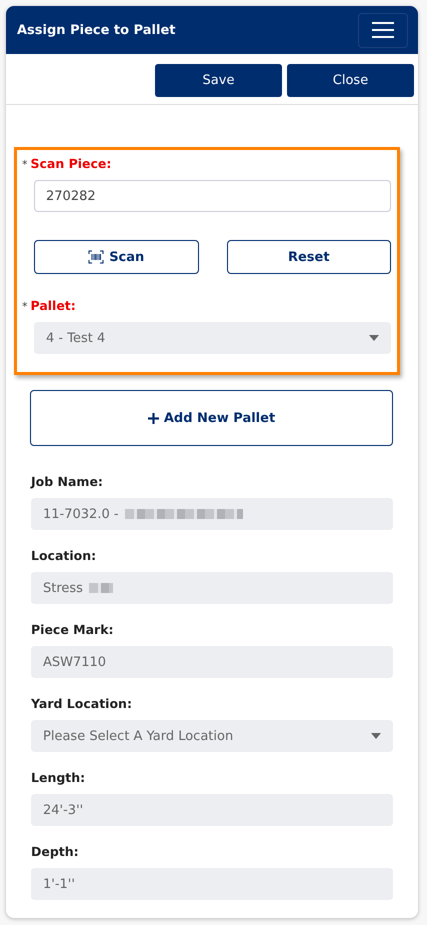 The image size is (427, 925). What do you see at coordinates (63, 555) in the screenshot?
I see `field-label: Location:` at bounding box center [63, 555].